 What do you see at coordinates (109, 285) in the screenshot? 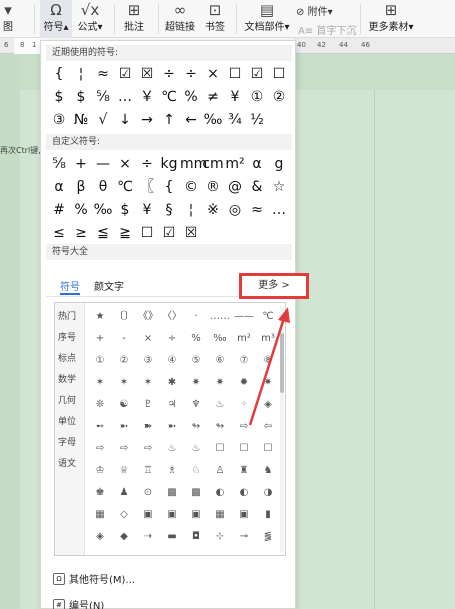
I see `tab-emoticons: 颜文字` at bounding box center [109, 285].